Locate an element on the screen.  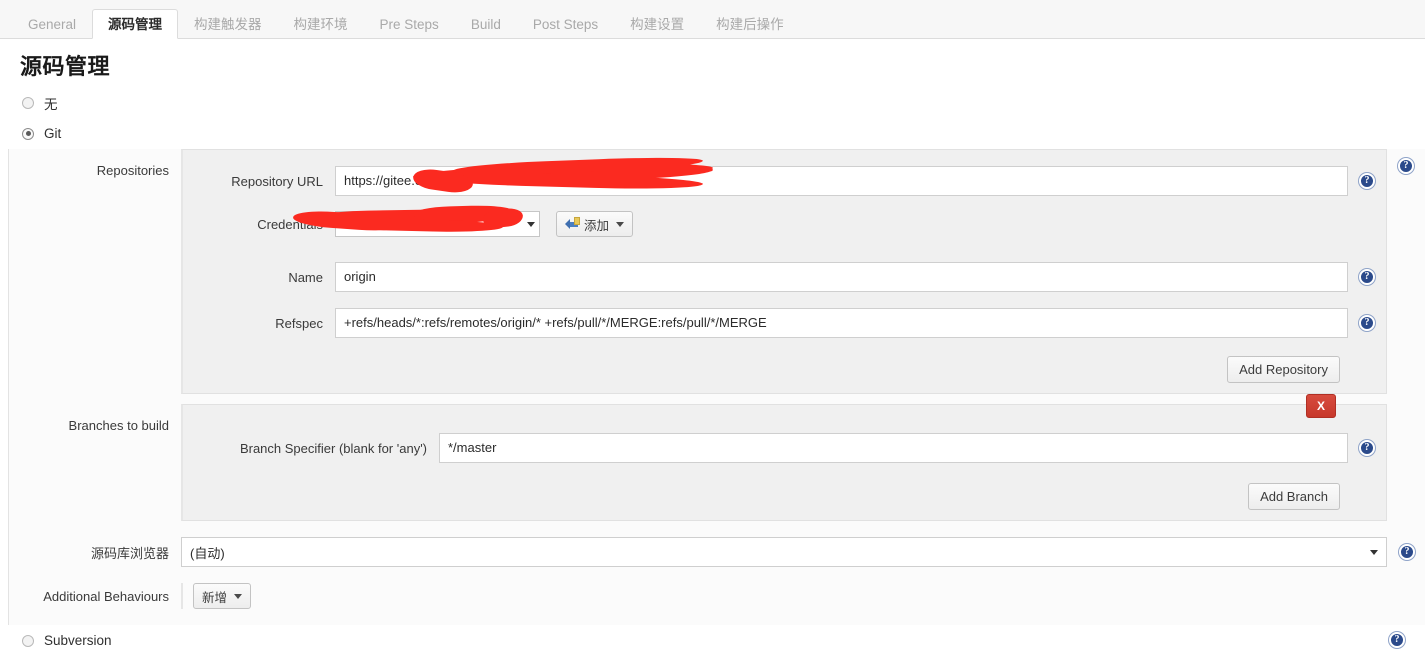
credentials-select-value: com/****** is located at coordinates (372, 224).